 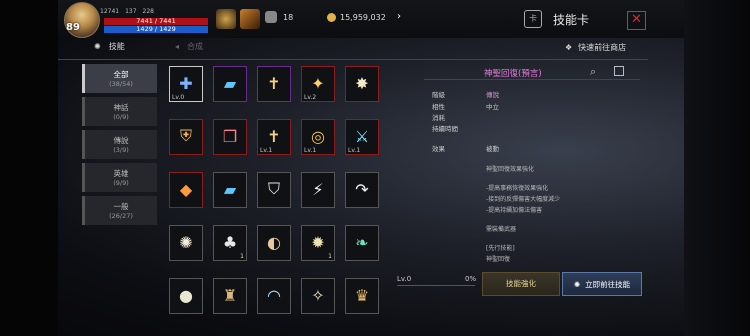 I want to click on goto-skill-label: 立即前往技能, so click(x=608, y=284).